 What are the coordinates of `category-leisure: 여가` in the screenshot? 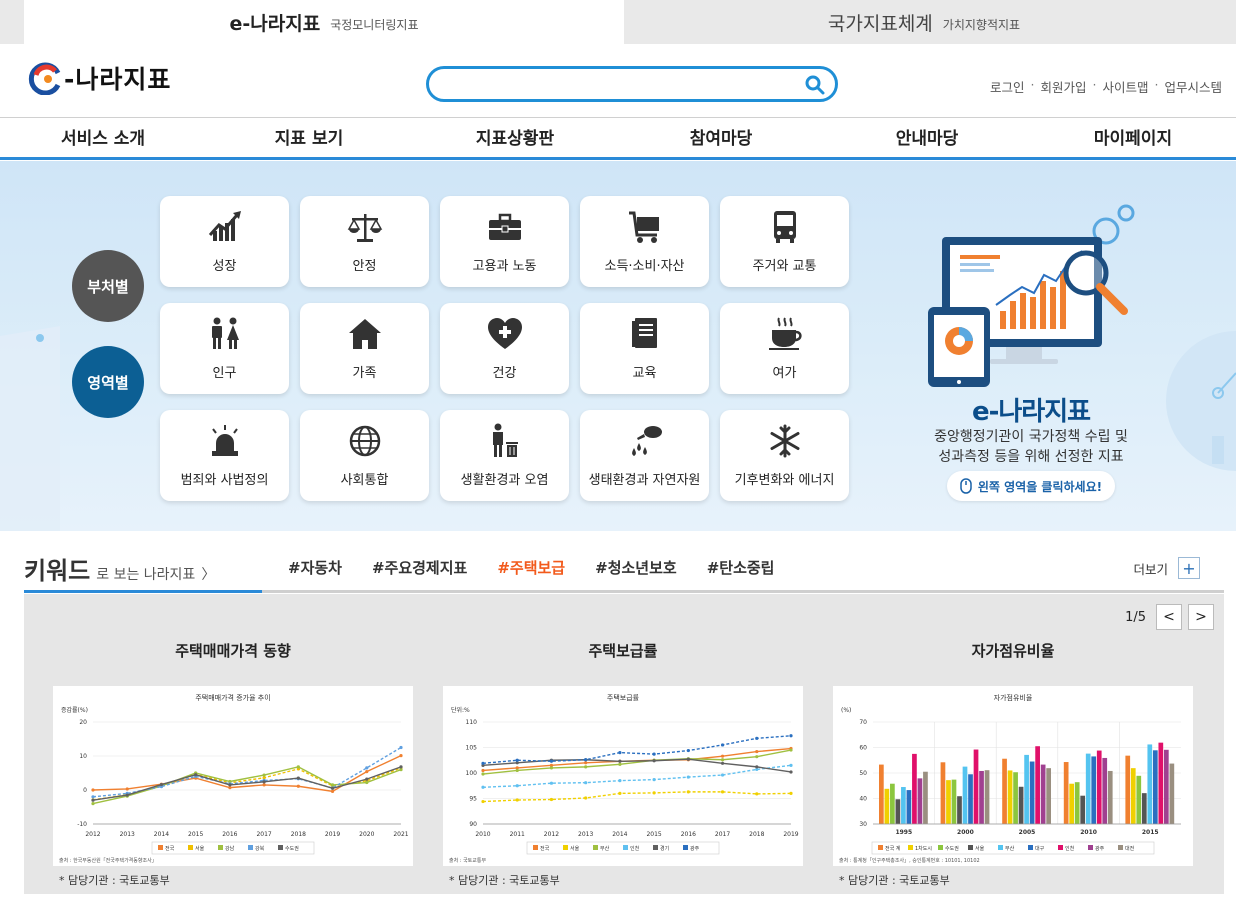 It's located at (784, 348).